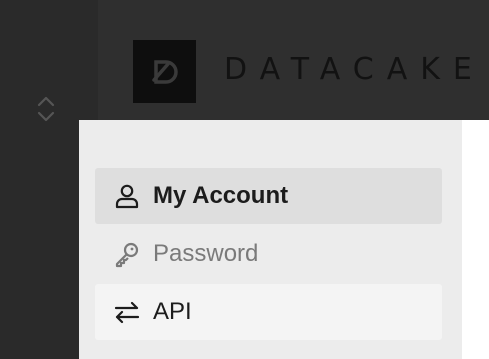 This screenshot has height=359, width=489. What do you see at coordinates (127, 196) in the screenshot?
I see `user-icon` at bounding box center [127, 196].